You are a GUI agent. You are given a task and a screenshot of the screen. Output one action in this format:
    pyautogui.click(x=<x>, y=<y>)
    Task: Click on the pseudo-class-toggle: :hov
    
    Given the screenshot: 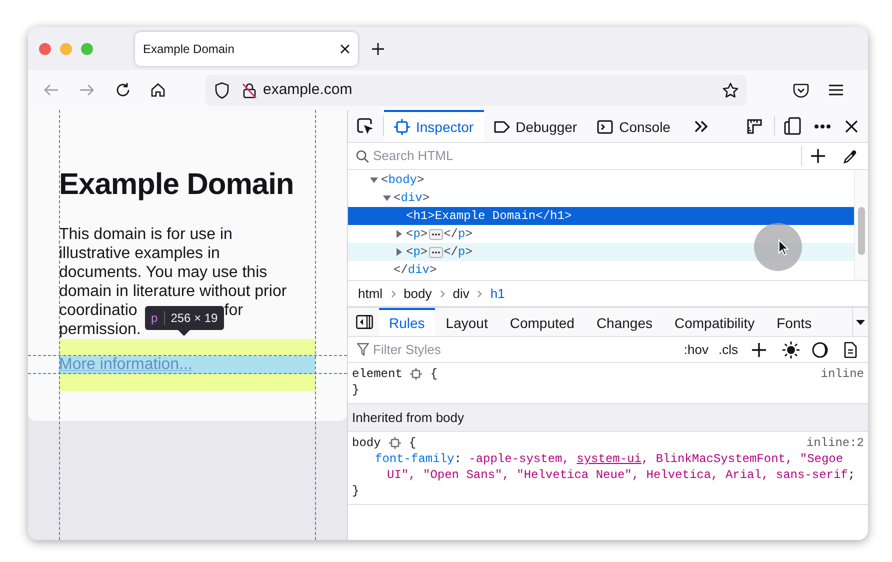 What is the action you would take?
    pyautogui.click(x=696, y=350)
    